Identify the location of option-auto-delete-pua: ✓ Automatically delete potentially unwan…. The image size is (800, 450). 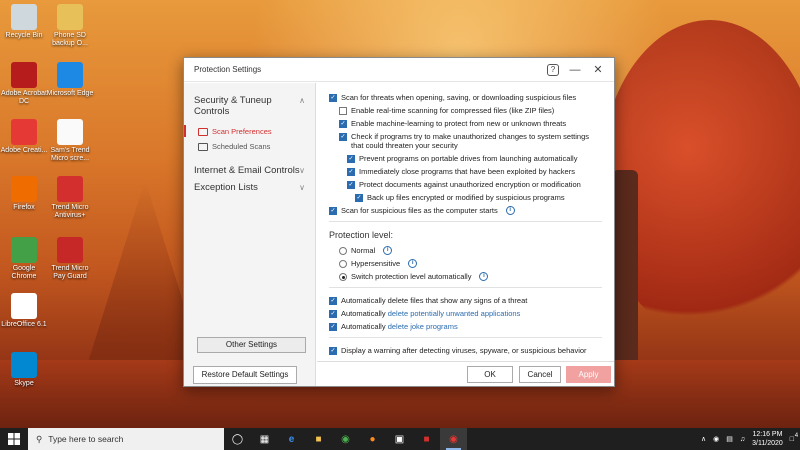
(465, 313).